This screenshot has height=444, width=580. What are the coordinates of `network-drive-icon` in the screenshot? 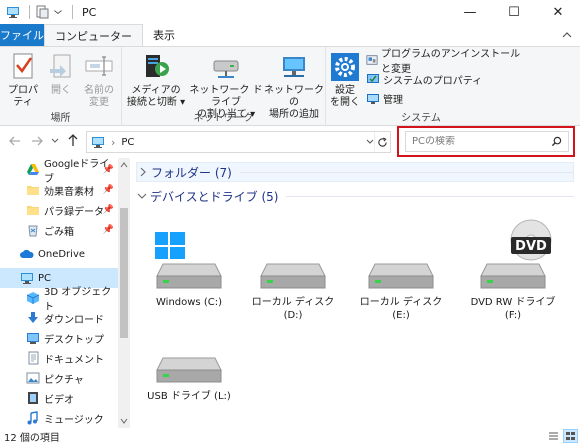 It's located at (226, 69).